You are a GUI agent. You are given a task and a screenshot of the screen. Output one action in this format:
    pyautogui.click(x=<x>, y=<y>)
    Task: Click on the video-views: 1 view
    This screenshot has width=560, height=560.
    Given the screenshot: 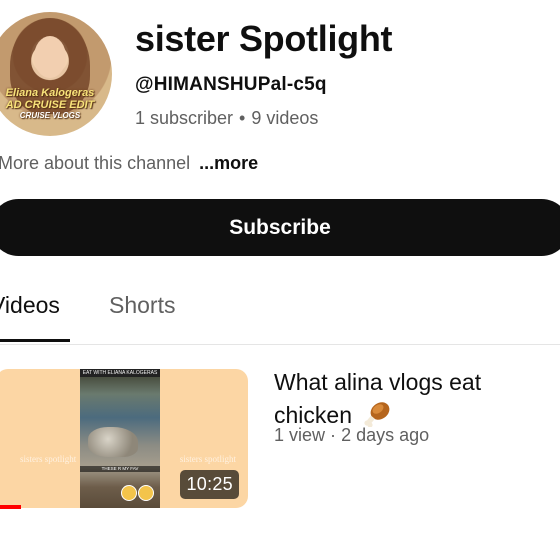 What is the action you would take?
    pyautogui.click(x=300, y=435)
    